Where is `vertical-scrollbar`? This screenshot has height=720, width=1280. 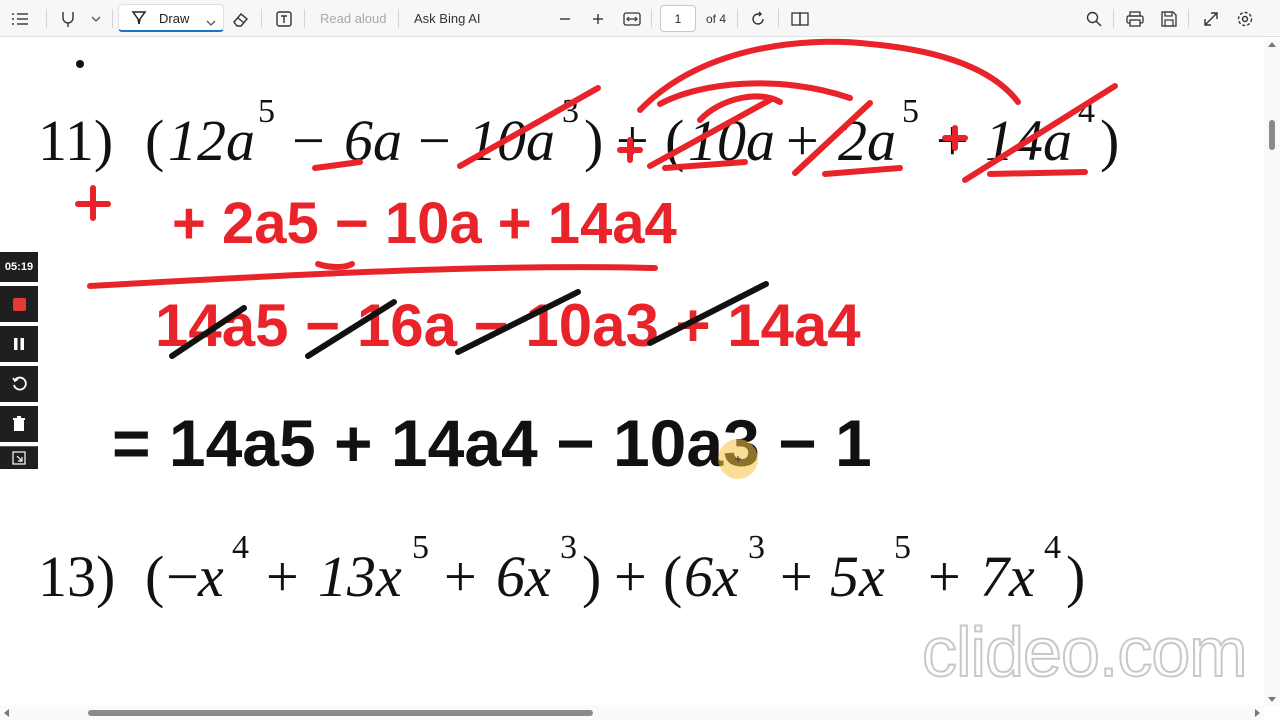
vertical-scrollbar is located at coordinates (1272, 372).